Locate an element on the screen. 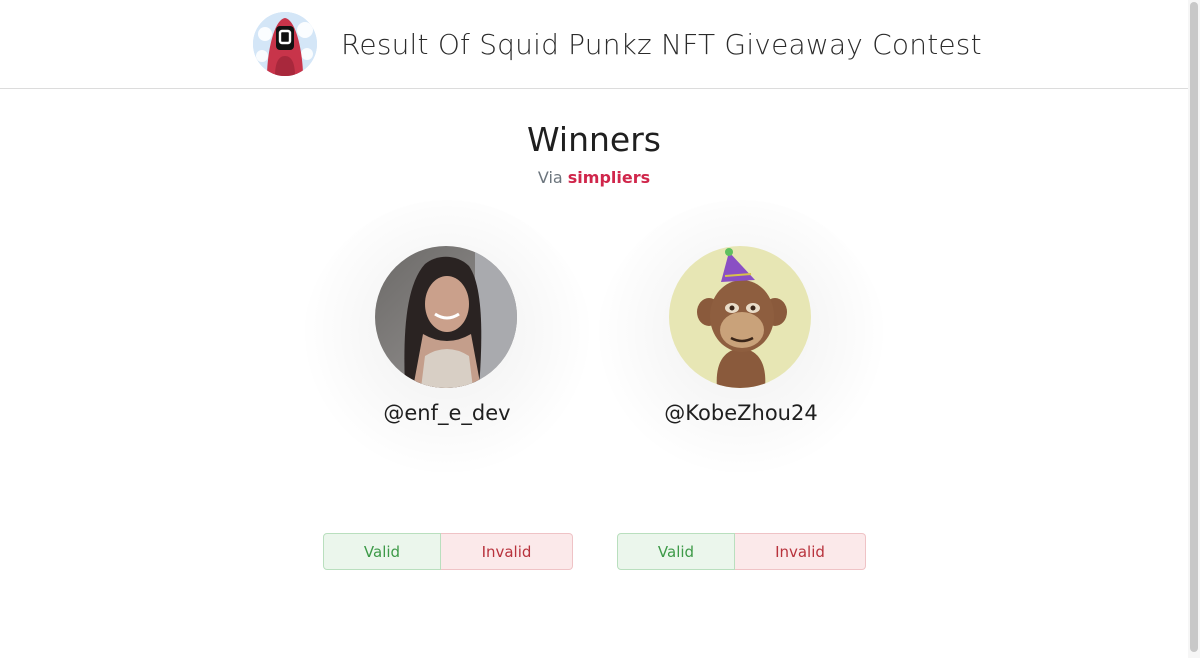  squid-punk-logo-icon is located at coordinates (285, 44).